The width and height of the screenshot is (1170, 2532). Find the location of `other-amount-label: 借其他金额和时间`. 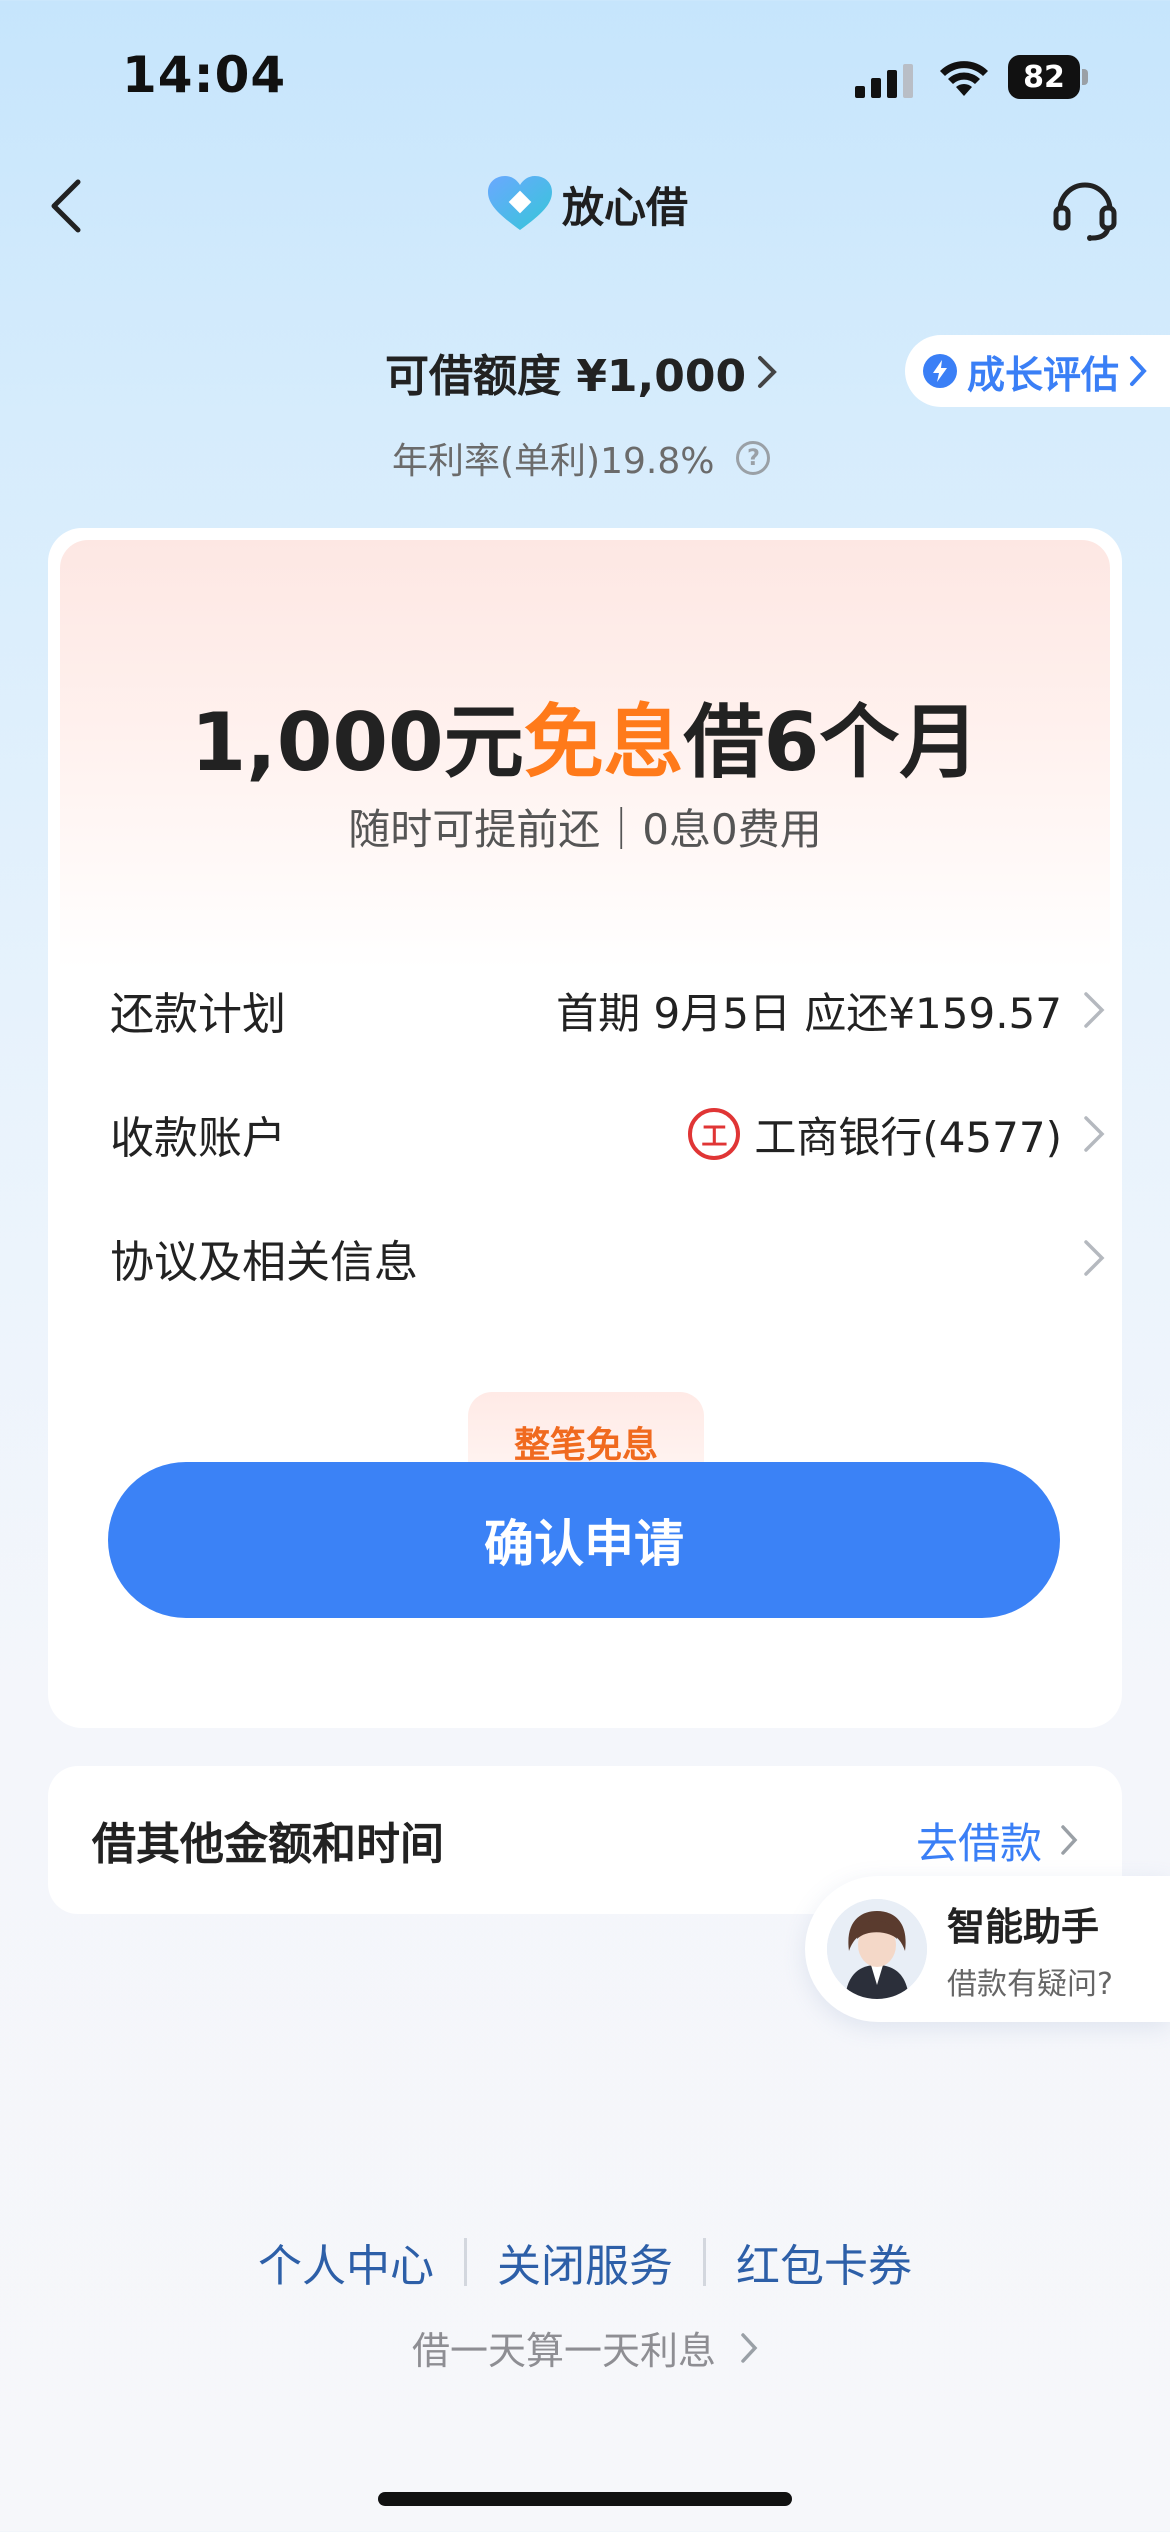

other-amount-label: 借其他金额和时间 is located at coordinates (268, 1844).